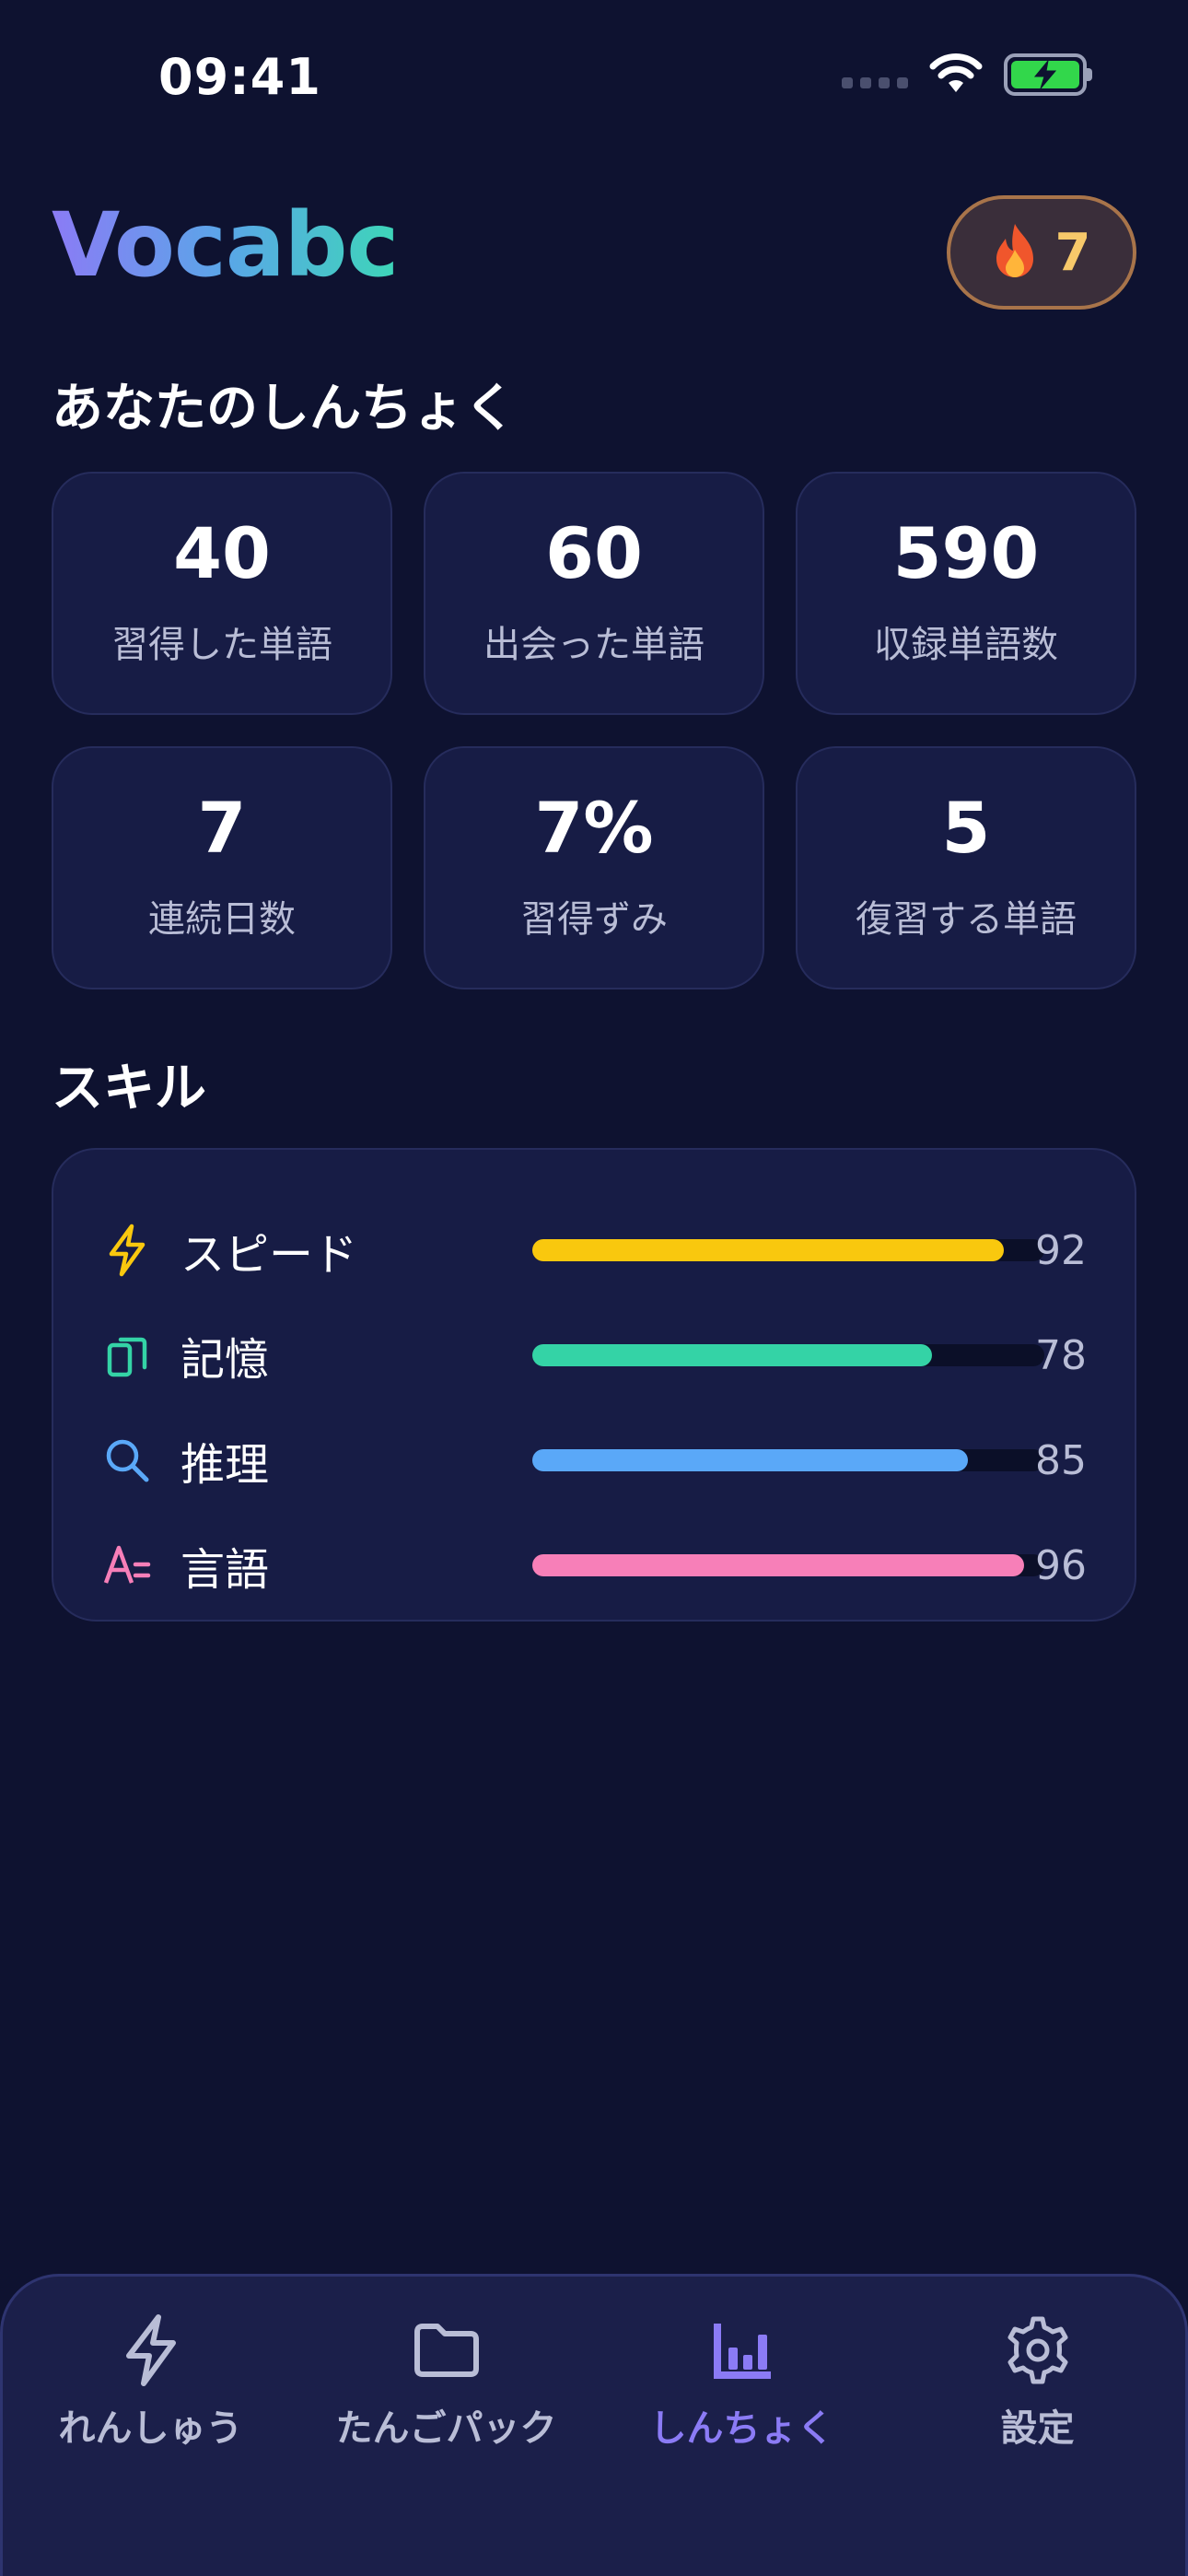 The width and height of the screenshot is (1188, 2576). Describe the element at coordinates (284, 409) in the screenshot. I see `progress-title: あなたのしんちょく` at that location.